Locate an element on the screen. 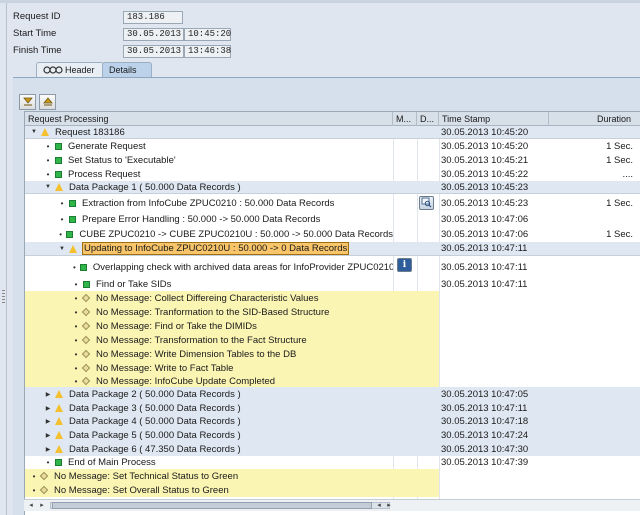 This screenshot has width=640, height=515. tree-cell: • Set Status to 'Executable' is located at coordinates (209, 160).